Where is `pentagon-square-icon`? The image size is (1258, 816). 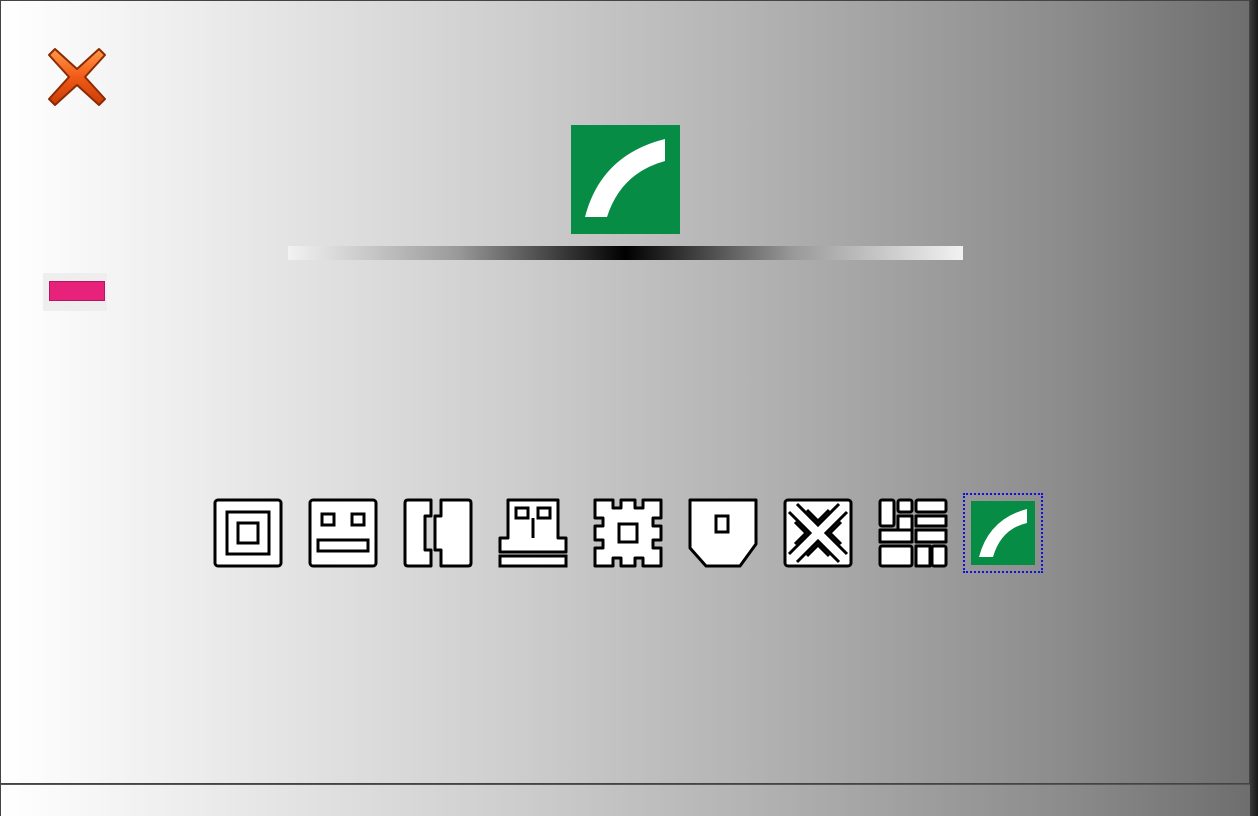
pentagon-square-icon is located at coordinates (723, 533).